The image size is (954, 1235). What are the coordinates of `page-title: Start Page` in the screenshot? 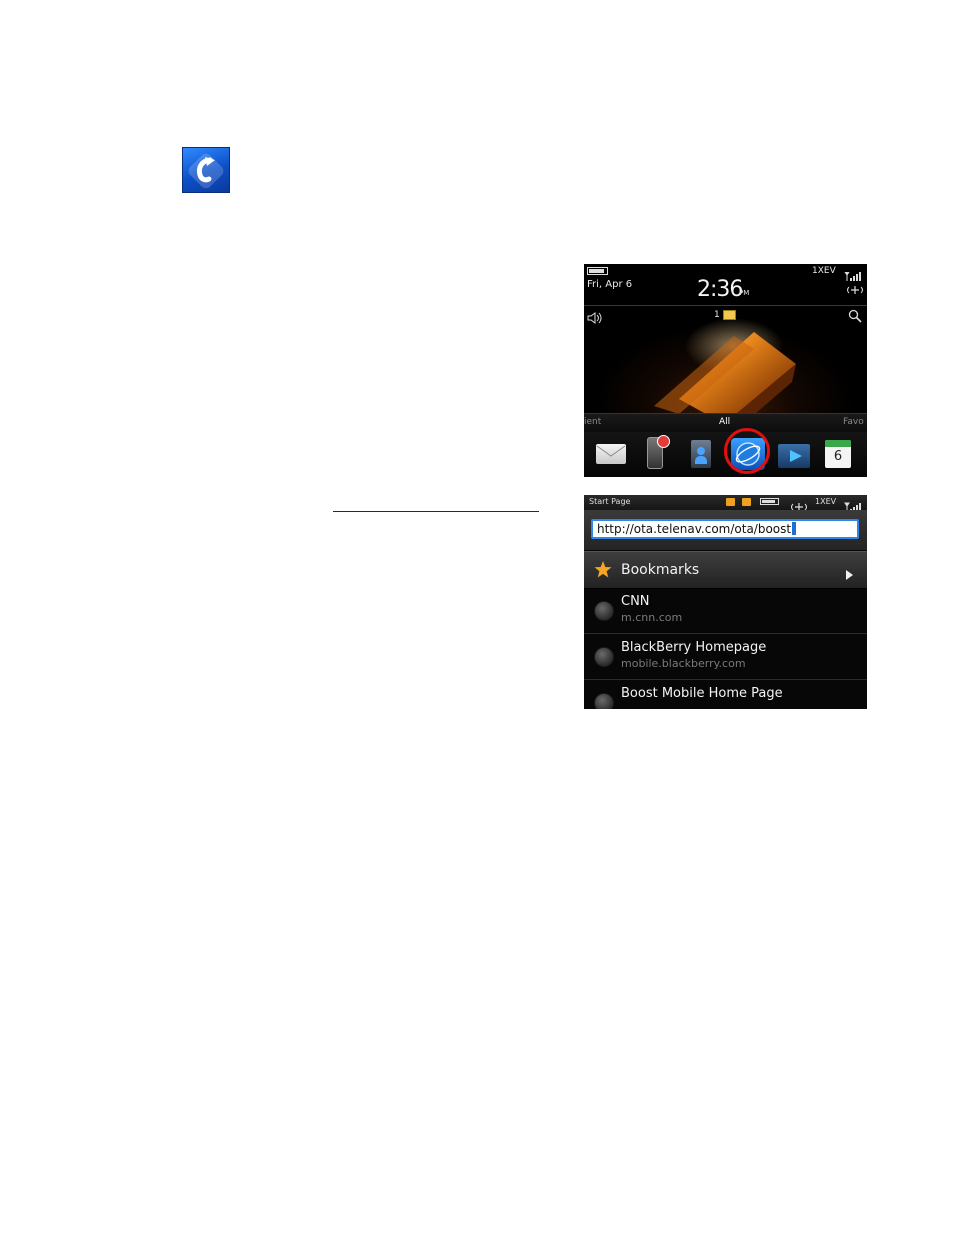 It's located at (610, 501).